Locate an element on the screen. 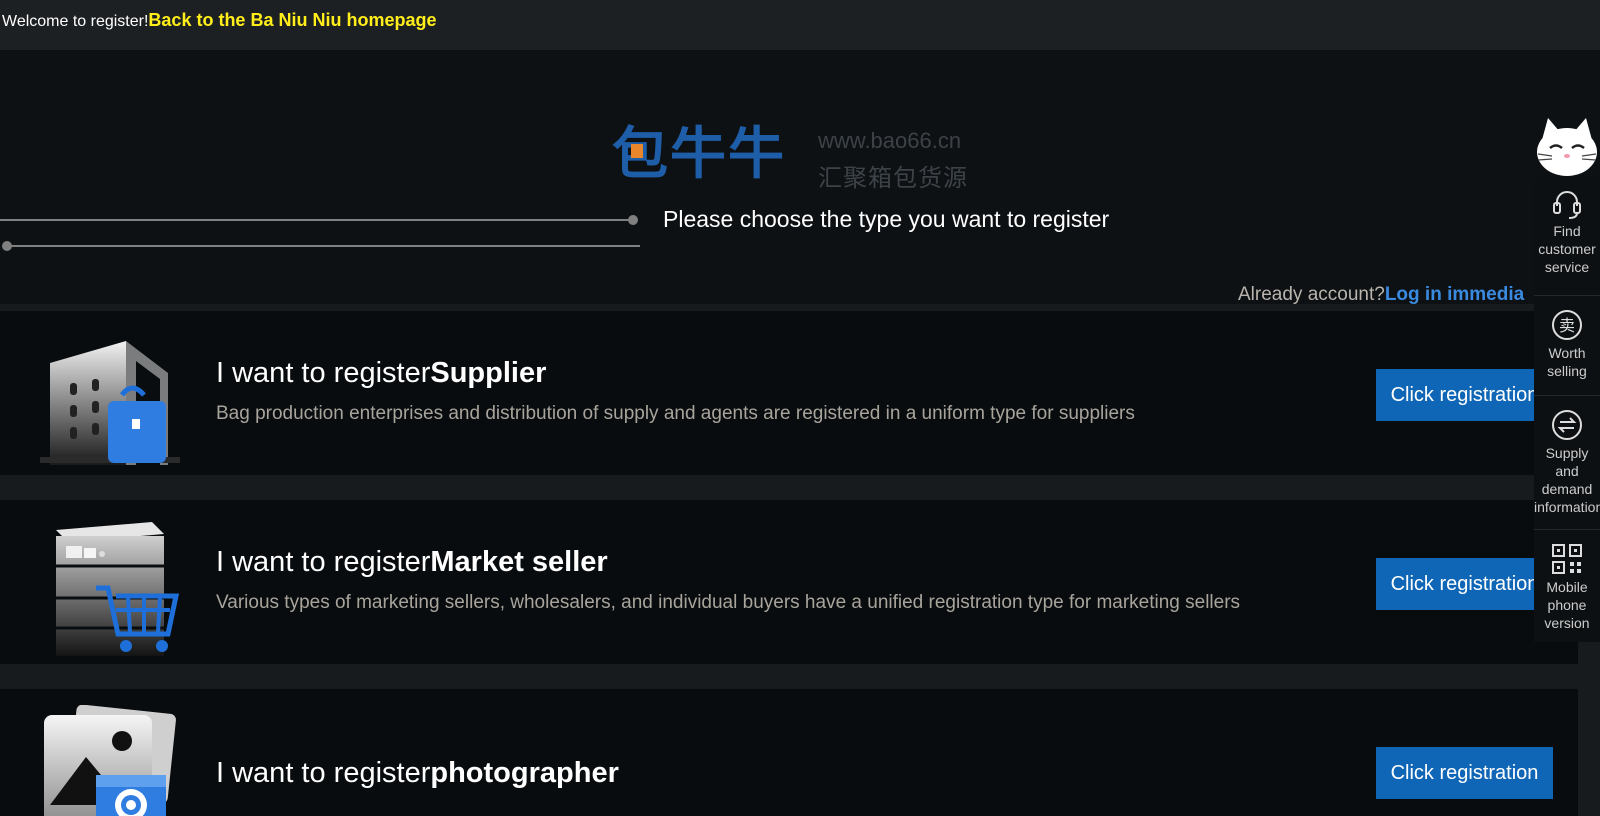 This screenshot has width=1600, height=816. title-type: Supplier is located at coordinates (488, 373).